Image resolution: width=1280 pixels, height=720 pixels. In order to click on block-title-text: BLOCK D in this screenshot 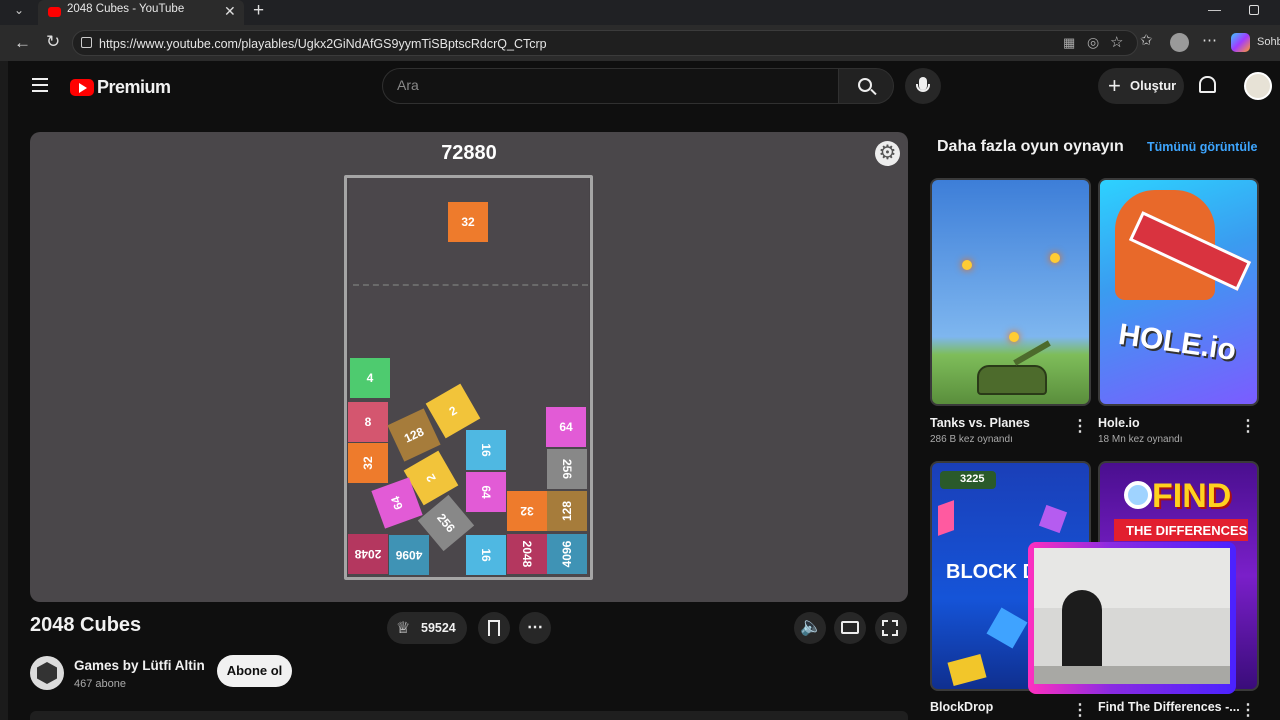, I will do `click(992, 572)`.